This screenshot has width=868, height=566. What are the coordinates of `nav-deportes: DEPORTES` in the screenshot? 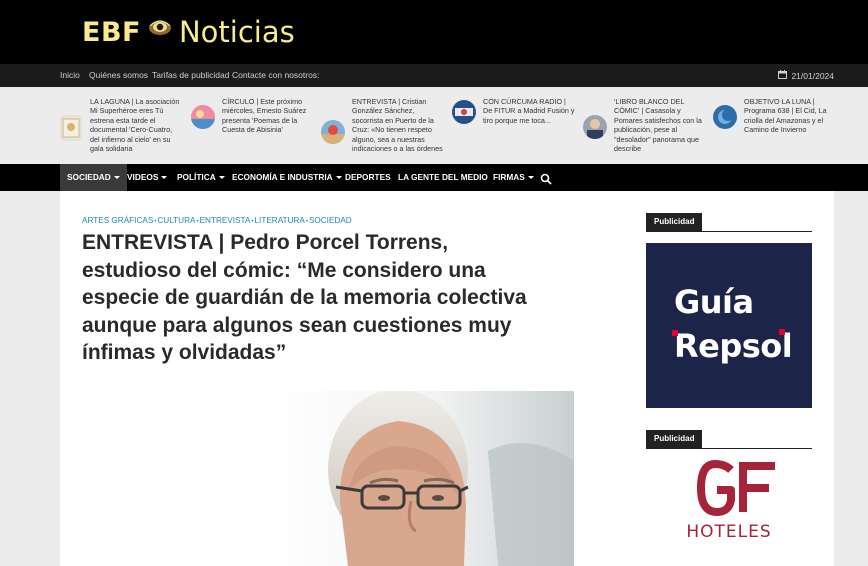 It's located at (368, 177).